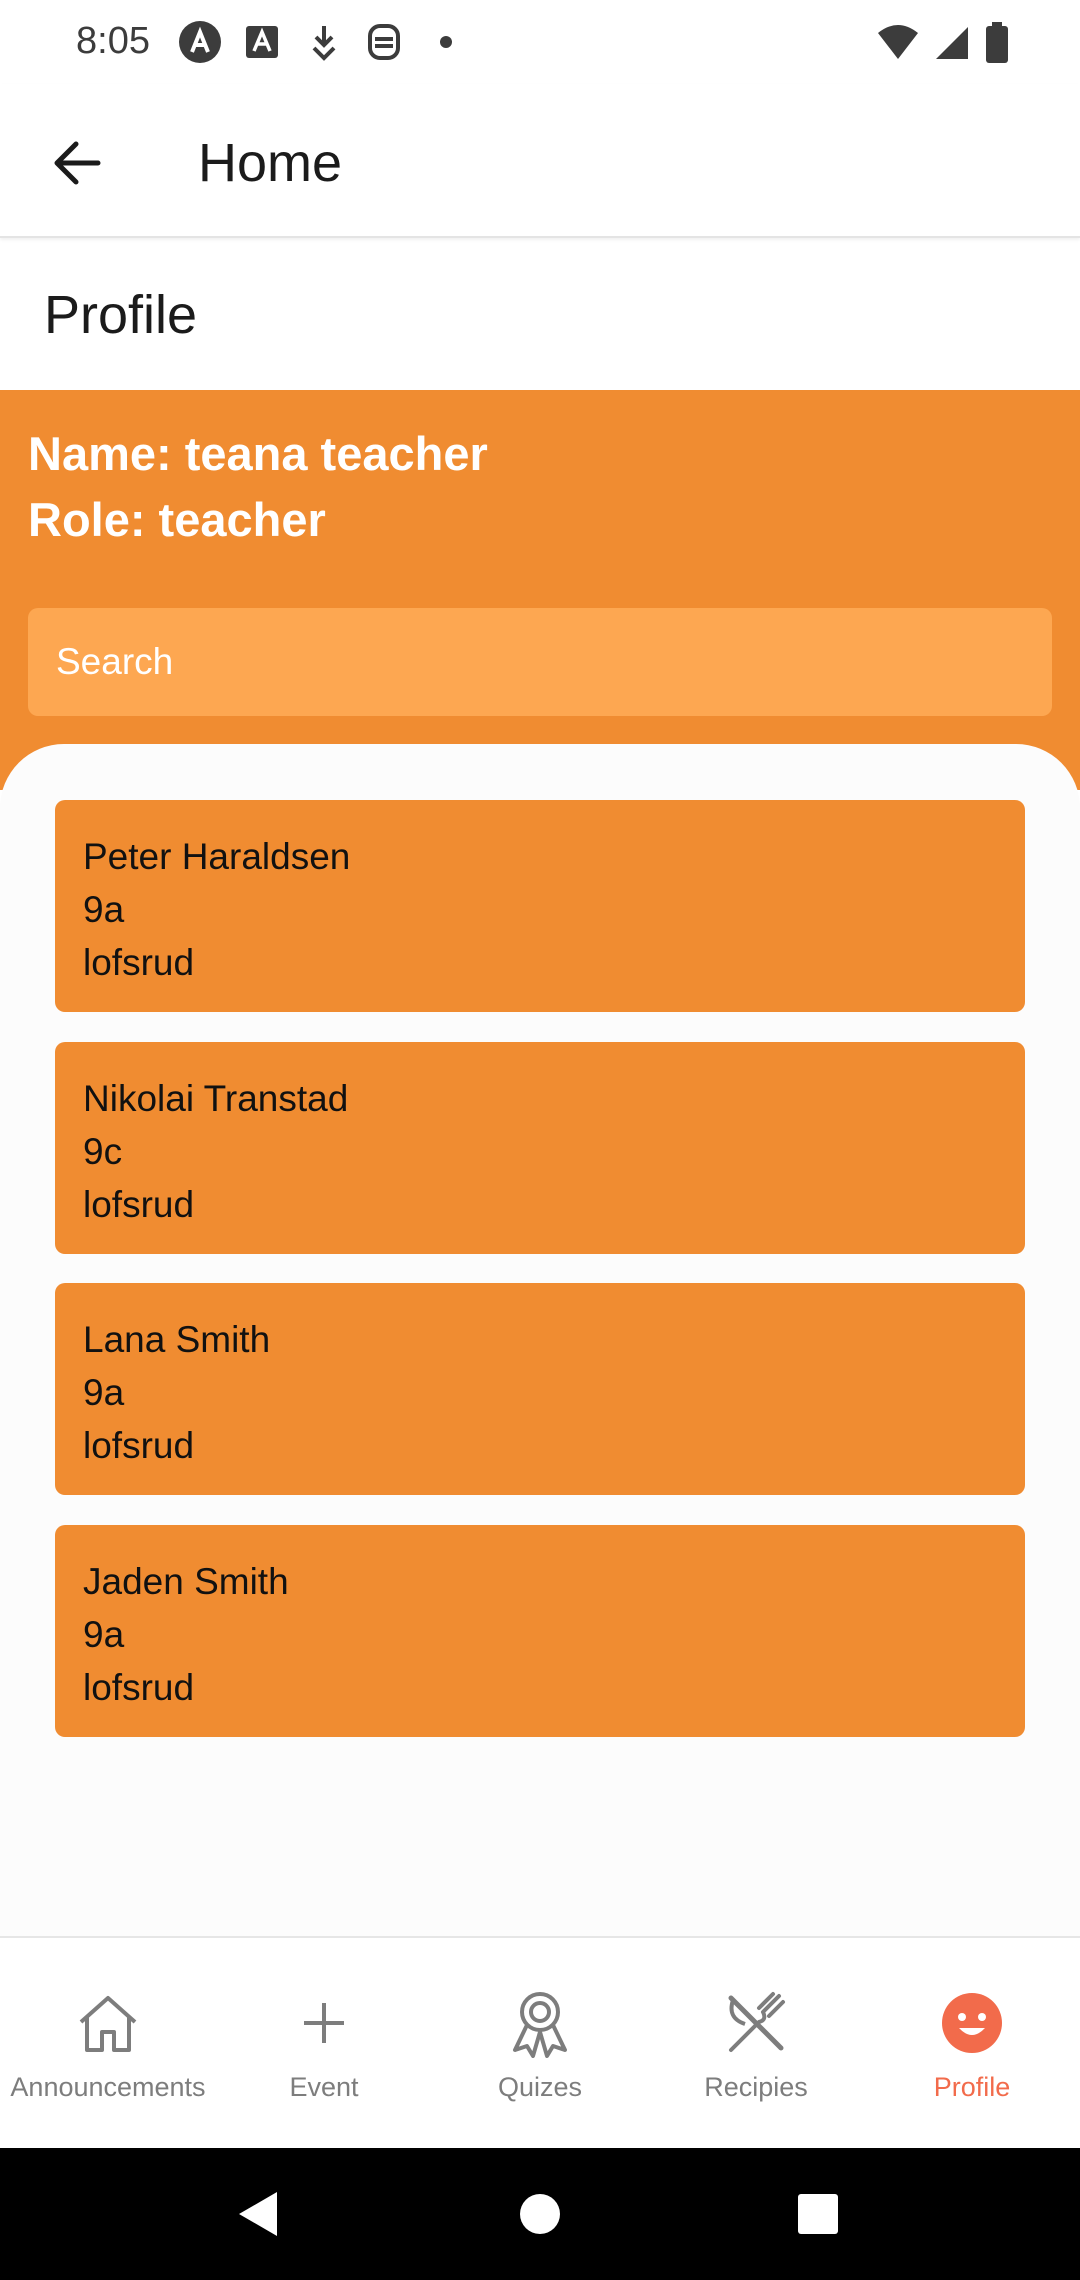  What do you see at coordinates (540, 906) in the screenshot?
I see `student-card: Peter Haraldsen 9a lofsrud` at bounding box center [540, 906].